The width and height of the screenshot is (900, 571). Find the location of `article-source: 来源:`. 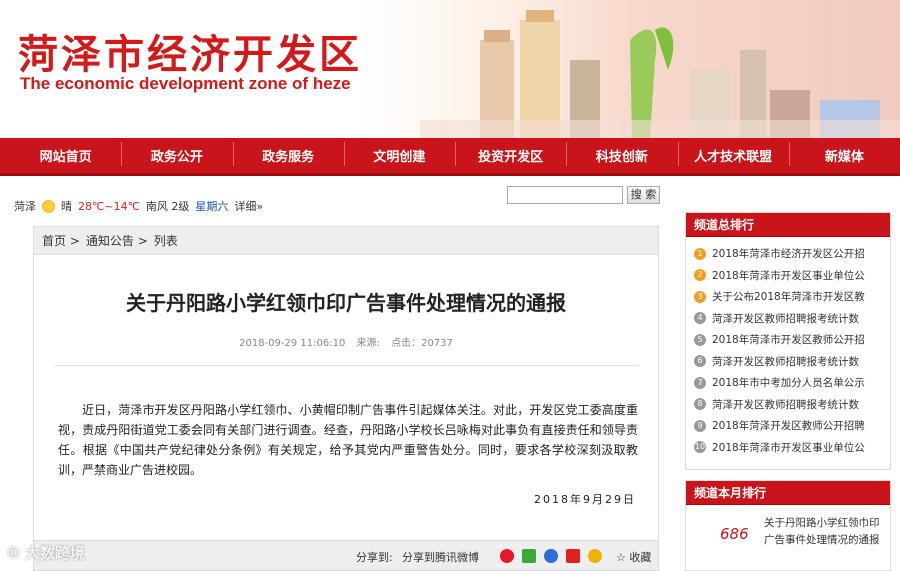

article-source: 来源: is located at coordinates (368, 343).